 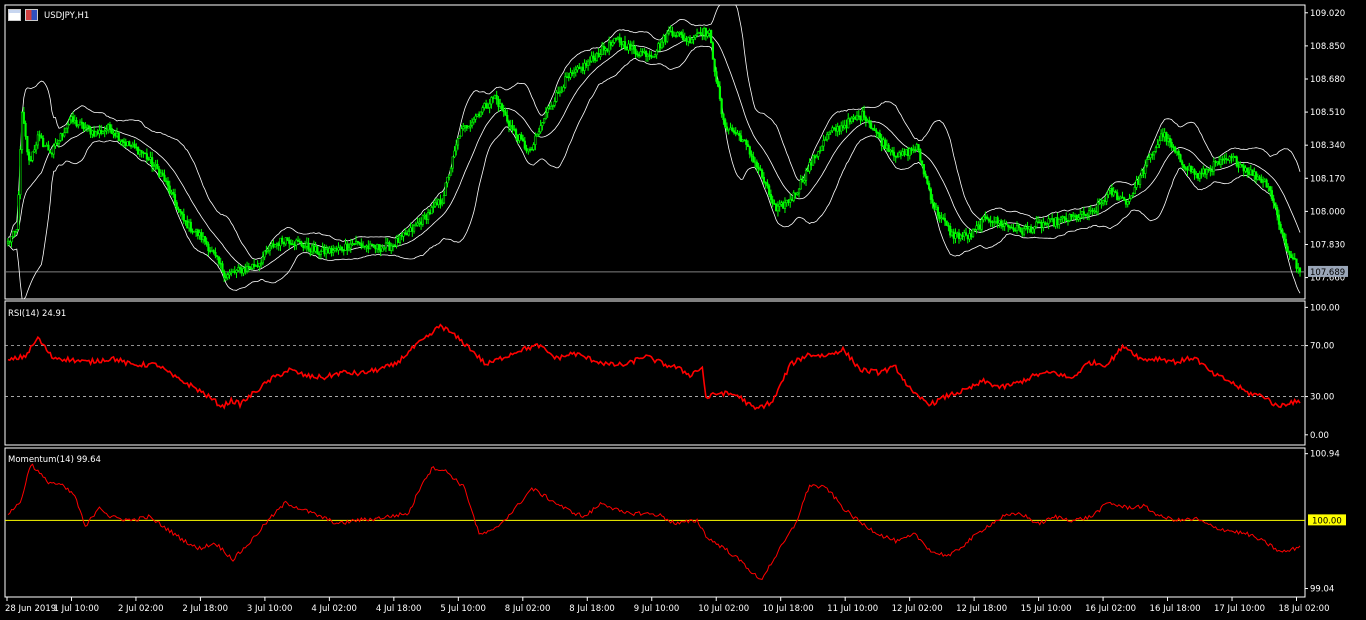 I want to click on x-tick-label: 12 Jul 18:00, so click(x=981, y=609).